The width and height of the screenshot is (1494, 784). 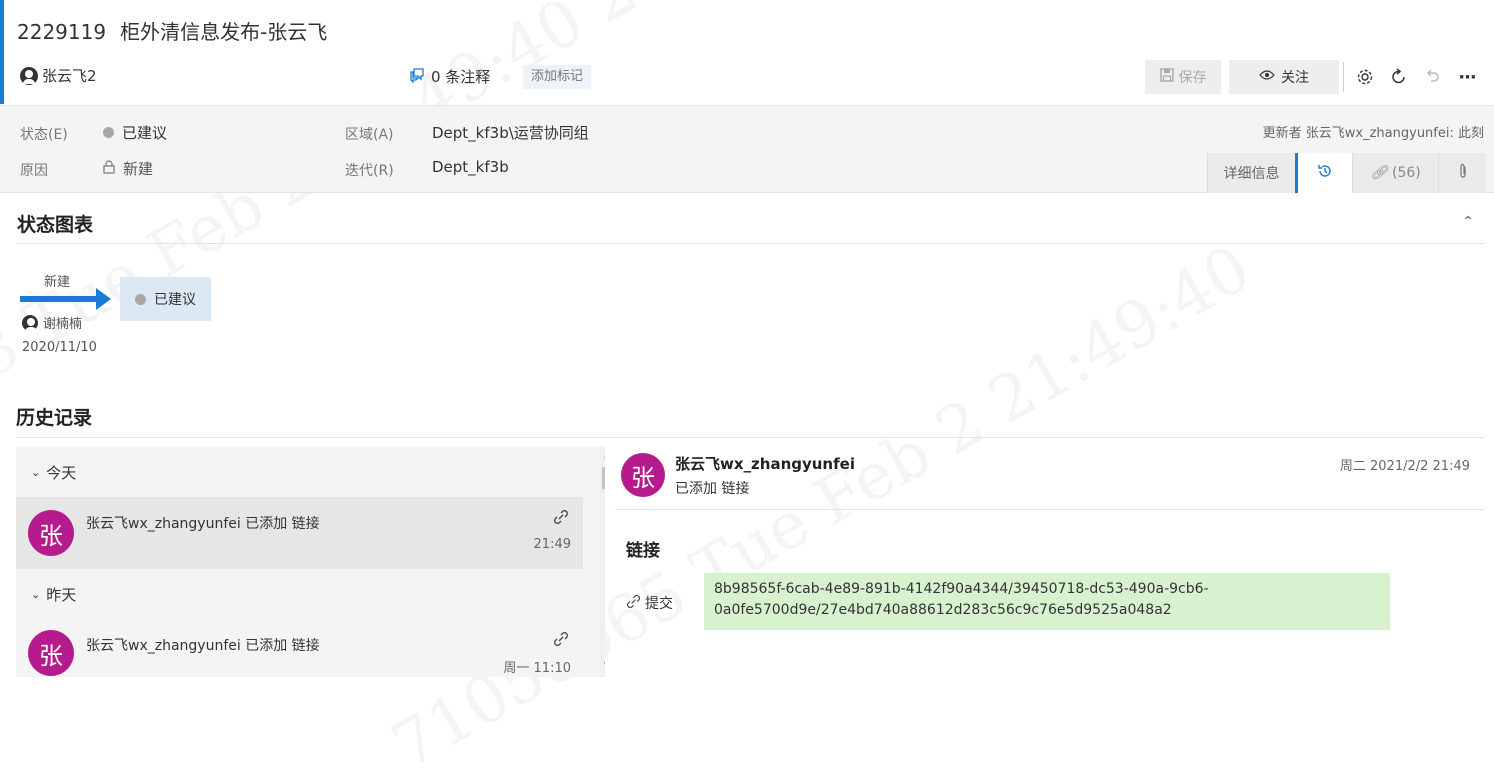 What do you see at coordinates (109, 168) in the screenshot?
I see `lock-icon` at bounding box center [109, 168].